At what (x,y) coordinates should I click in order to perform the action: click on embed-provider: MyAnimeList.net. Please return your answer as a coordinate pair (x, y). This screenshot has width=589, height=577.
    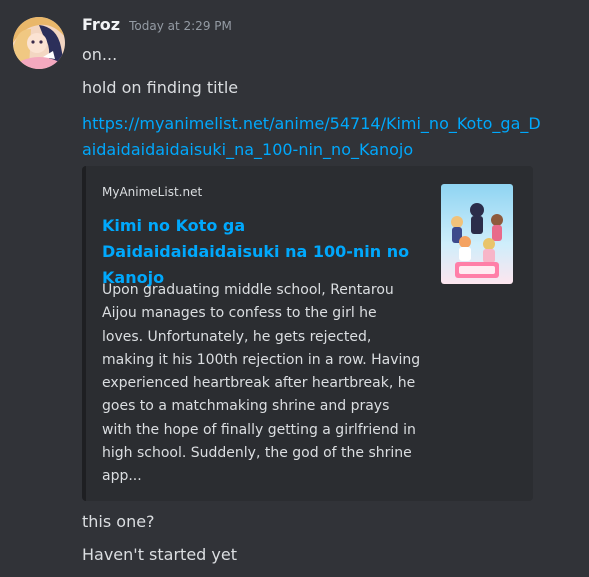
    Looking at the image, I should click on (152, 192).